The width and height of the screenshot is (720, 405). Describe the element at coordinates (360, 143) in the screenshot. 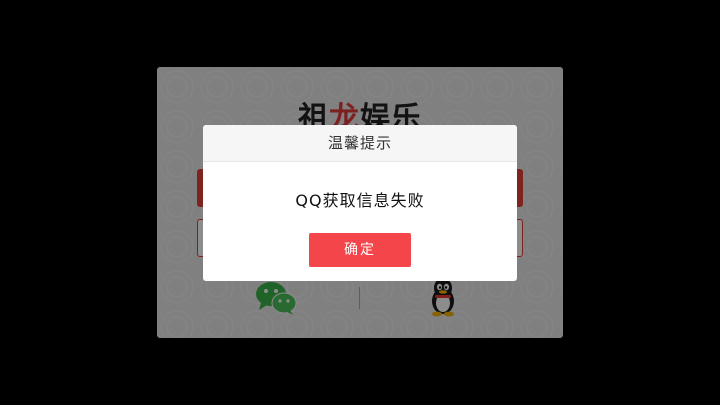

I see `dialog-title: 温馨提示` at that location.